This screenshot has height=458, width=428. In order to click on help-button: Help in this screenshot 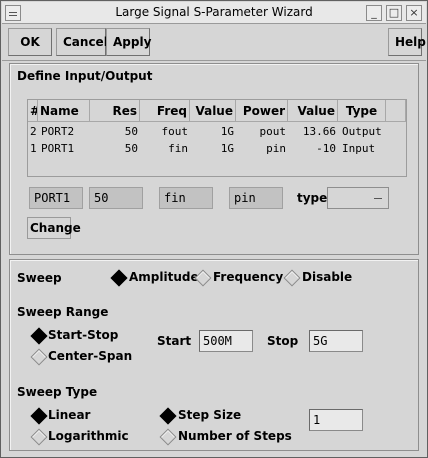, I will do `click(407, 42)`.